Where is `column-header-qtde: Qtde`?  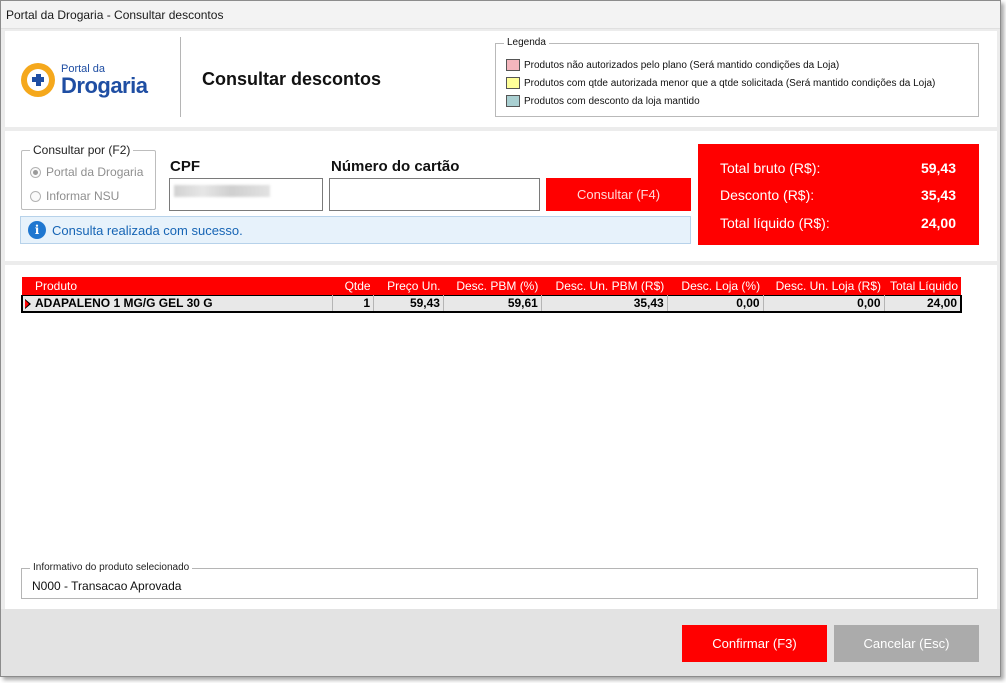 column-header-qtde: Qtde is located at coordinates (353, 286).